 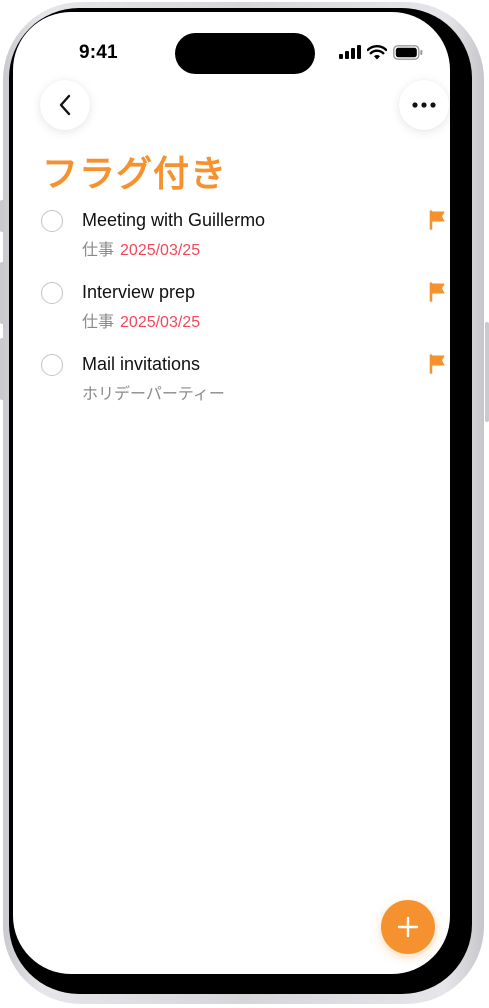 What do you see at coordinates (487, 372) in the screenshot?
I see `power-button` at bounding box center [487, 372].